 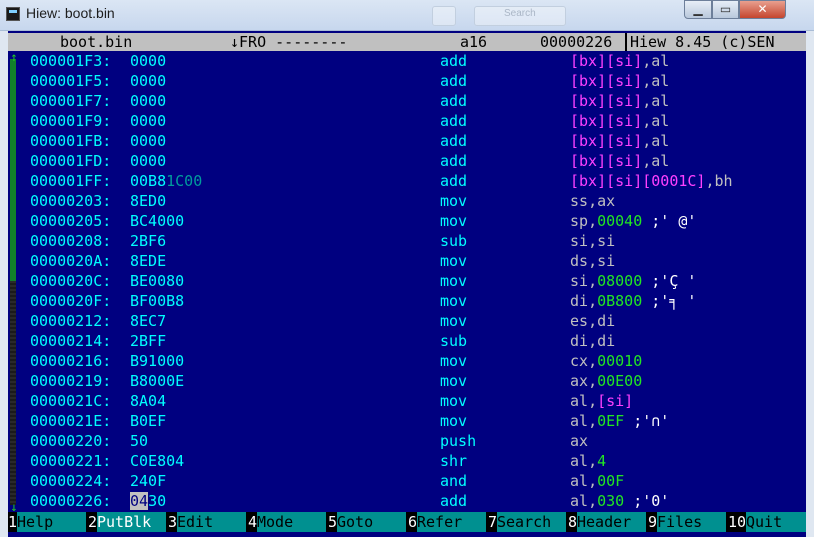 I want to click on operand-num: 4, so click(x=602, y=461).